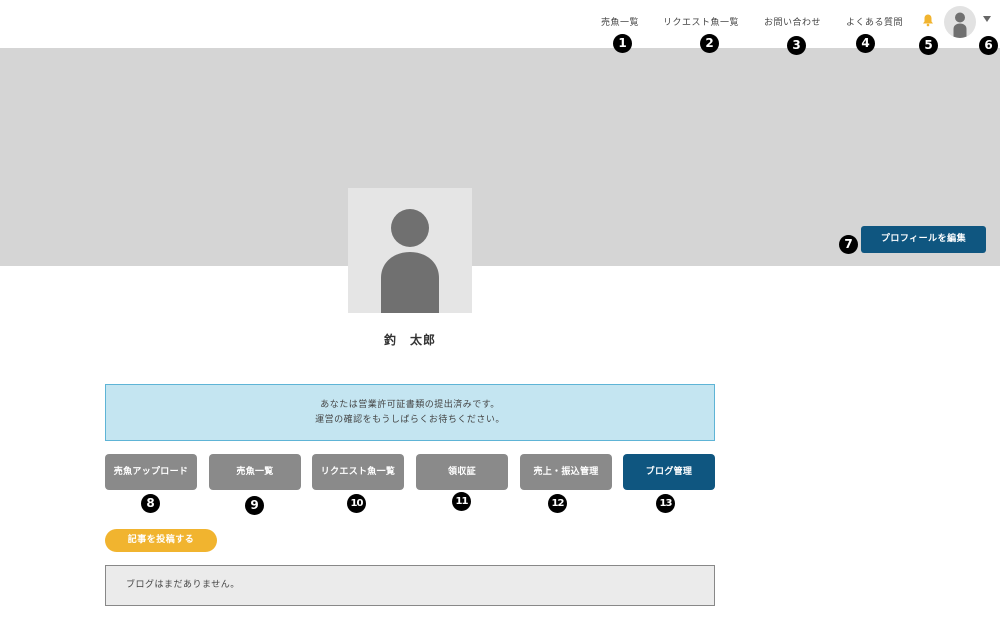  Describe the element at coordinates (500, 24) in the screenshot. I see `top-navigation-bar: 売魚一覧 リクエスト魚一覧 お問い合わせ よくある質問` at that location.